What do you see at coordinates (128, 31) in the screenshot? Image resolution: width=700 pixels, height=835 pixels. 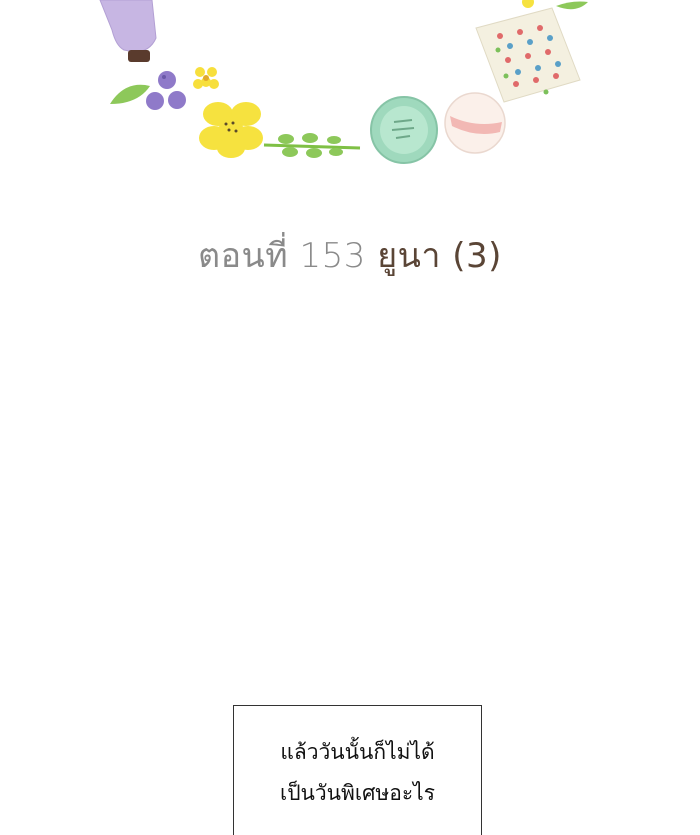 I see `lotion-tube-icon` at bounding box center [128, 31].